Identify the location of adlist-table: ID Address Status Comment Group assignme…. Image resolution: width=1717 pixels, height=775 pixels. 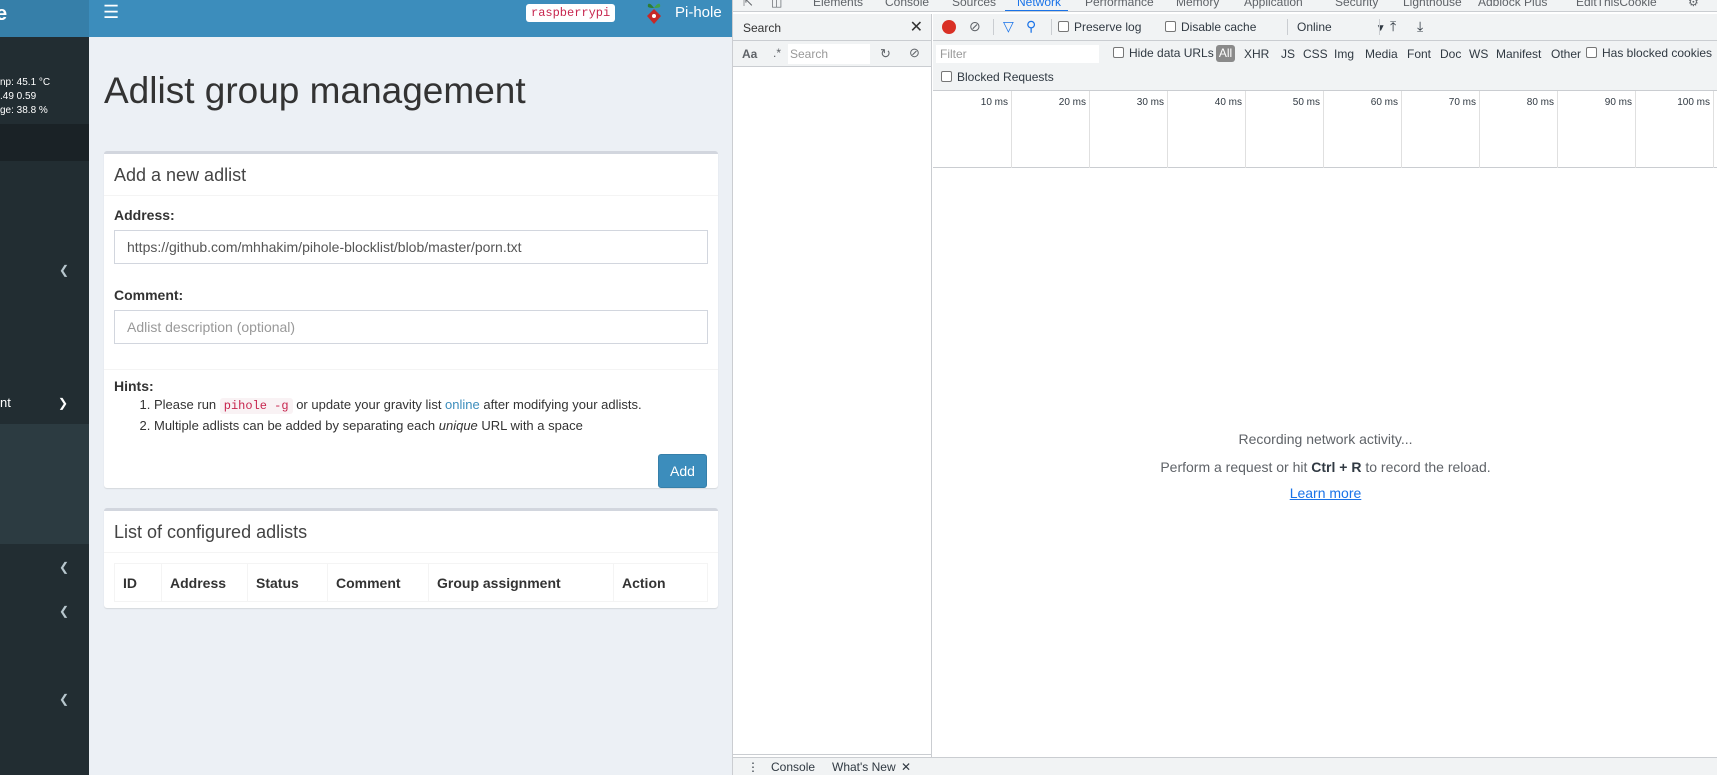
(411, 582).